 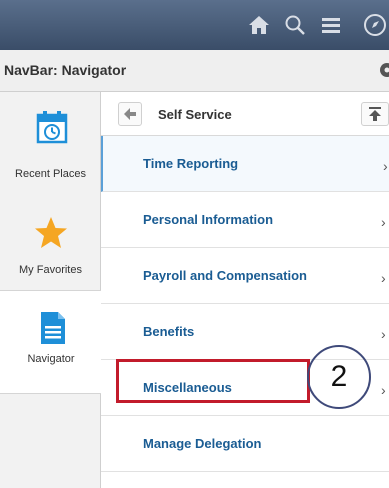 I want to click on self-service-title: Self Service, so click(x=195, y=114).